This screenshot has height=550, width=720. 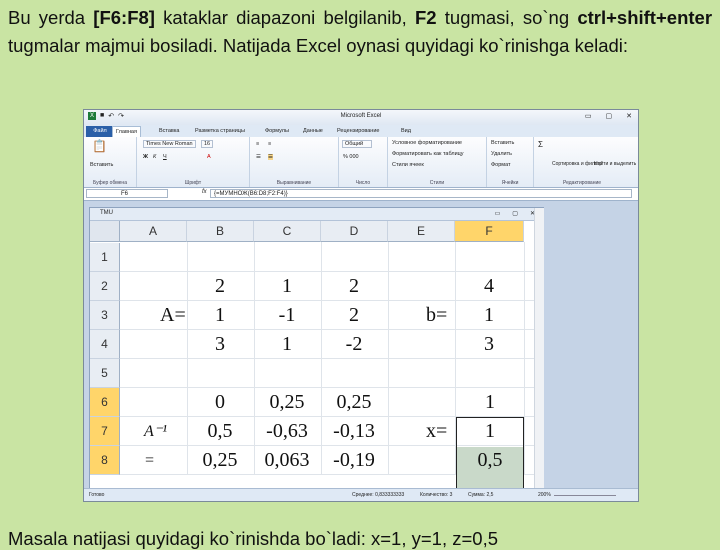 I want to click on row-header-7: 7, so click(x=105, y=431).